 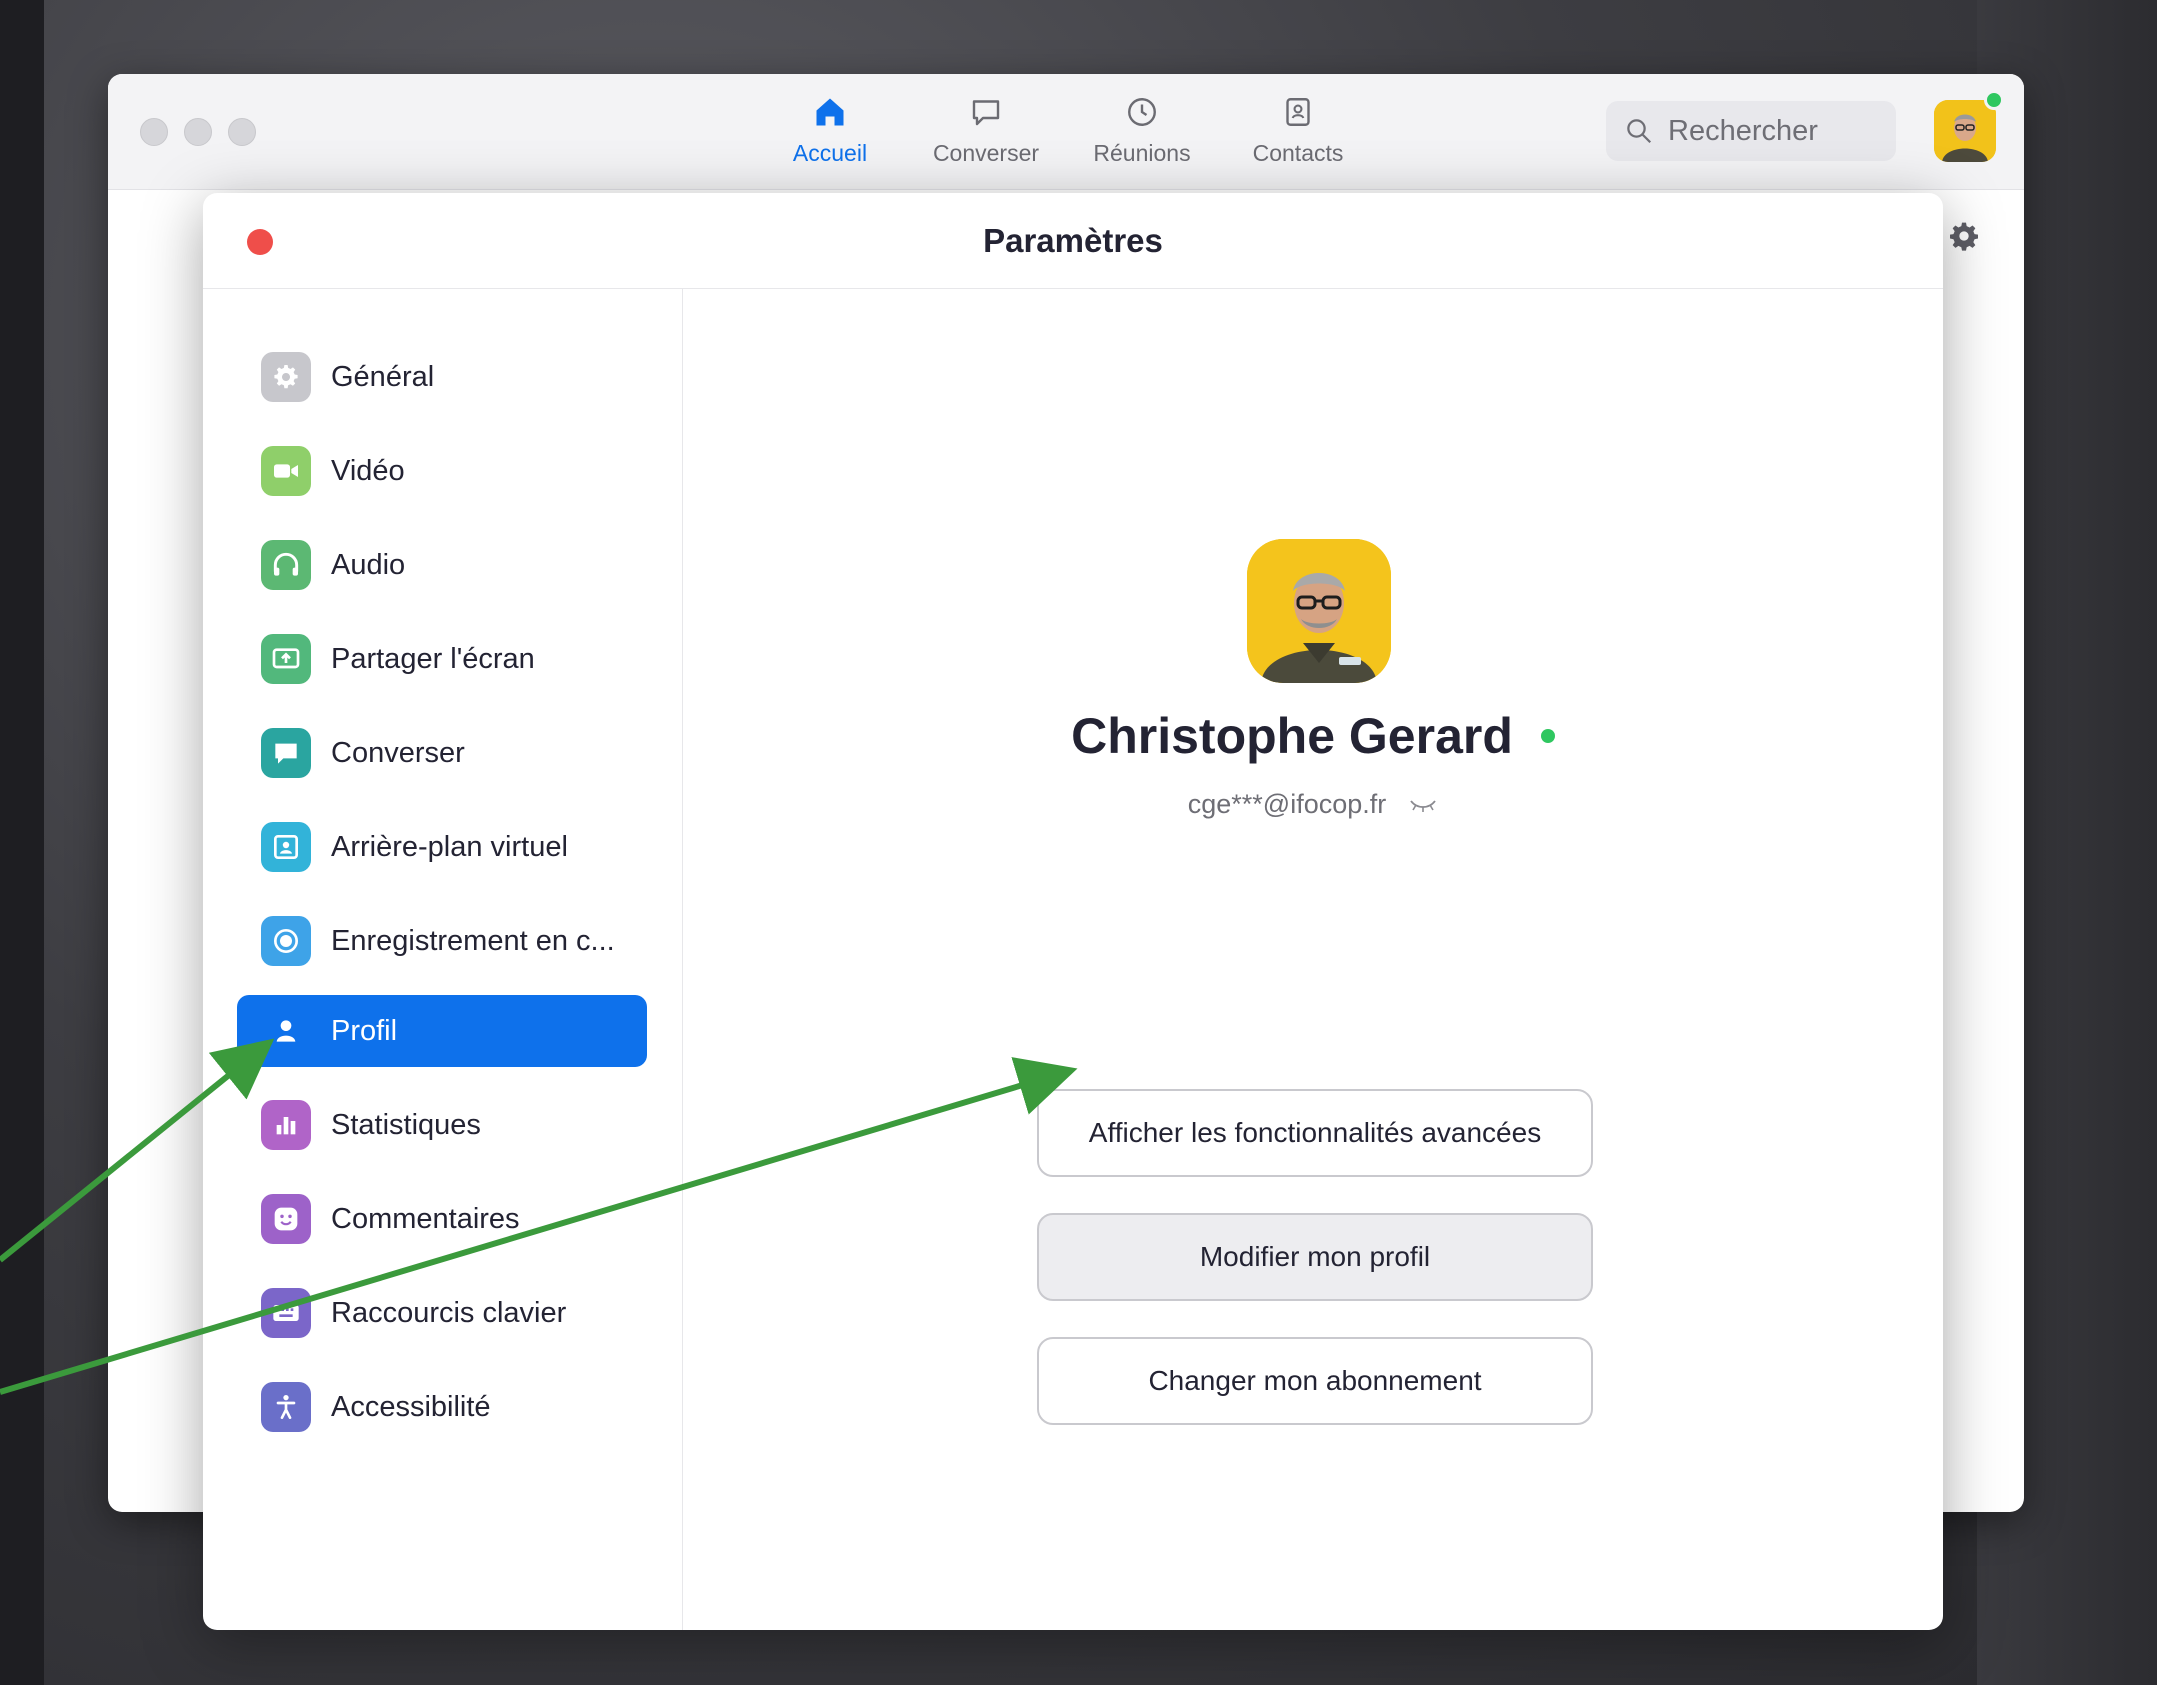 What do you see at coordinates (398, 752) in the screenshot?
I see `sidebar-item-label: Converser` at bounding box center [398, 752].